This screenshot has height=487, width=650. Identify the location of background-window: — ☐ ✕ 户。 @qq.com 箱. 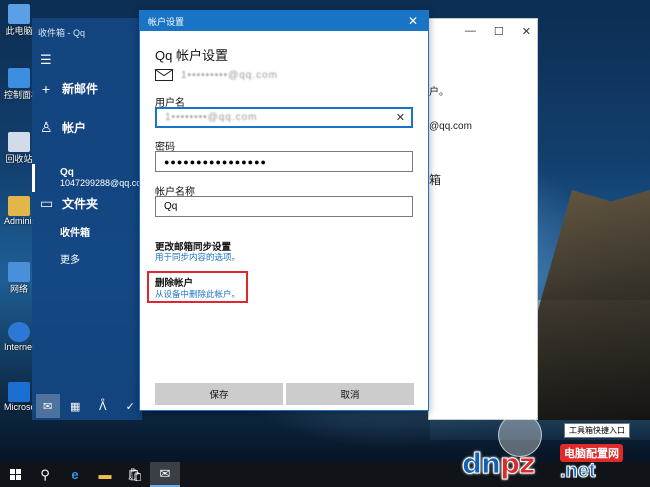
(483, 219).